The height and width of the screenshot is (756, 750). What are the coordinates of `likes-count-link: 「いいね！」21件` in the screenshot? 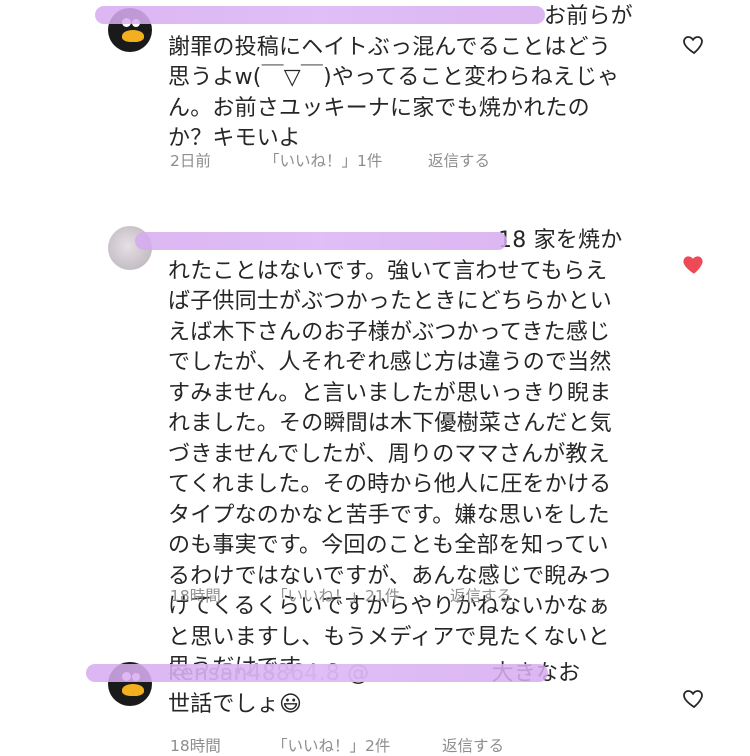 It's located at (361, 595).